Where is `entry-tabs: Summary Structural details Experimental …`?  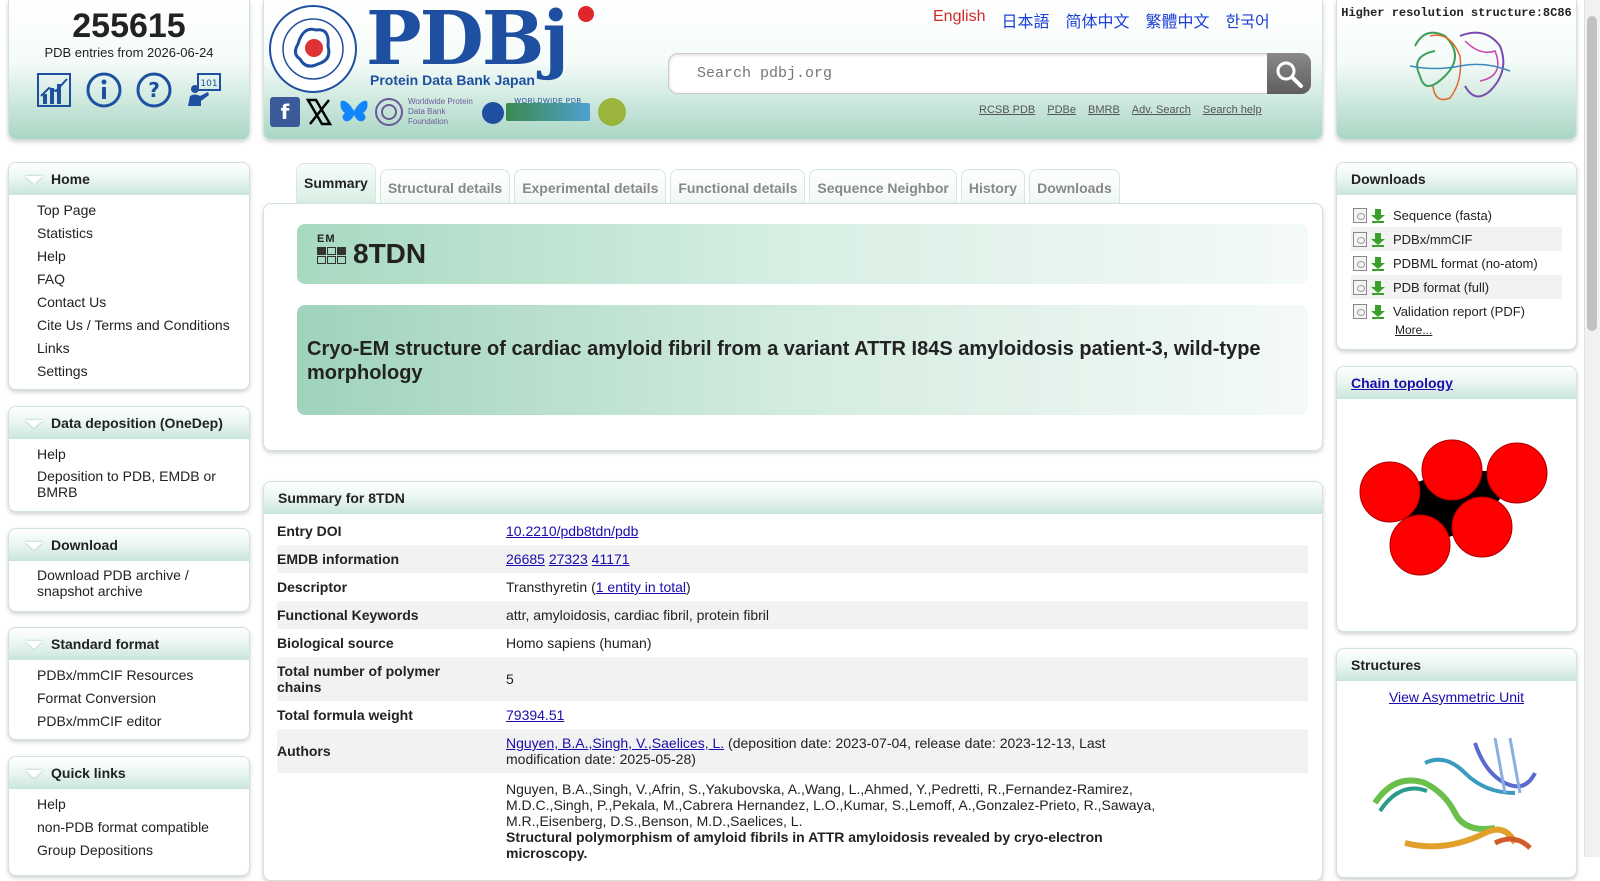 entry-tabs: Summary Structural details Experimental … is located at coordinates (708, 185).